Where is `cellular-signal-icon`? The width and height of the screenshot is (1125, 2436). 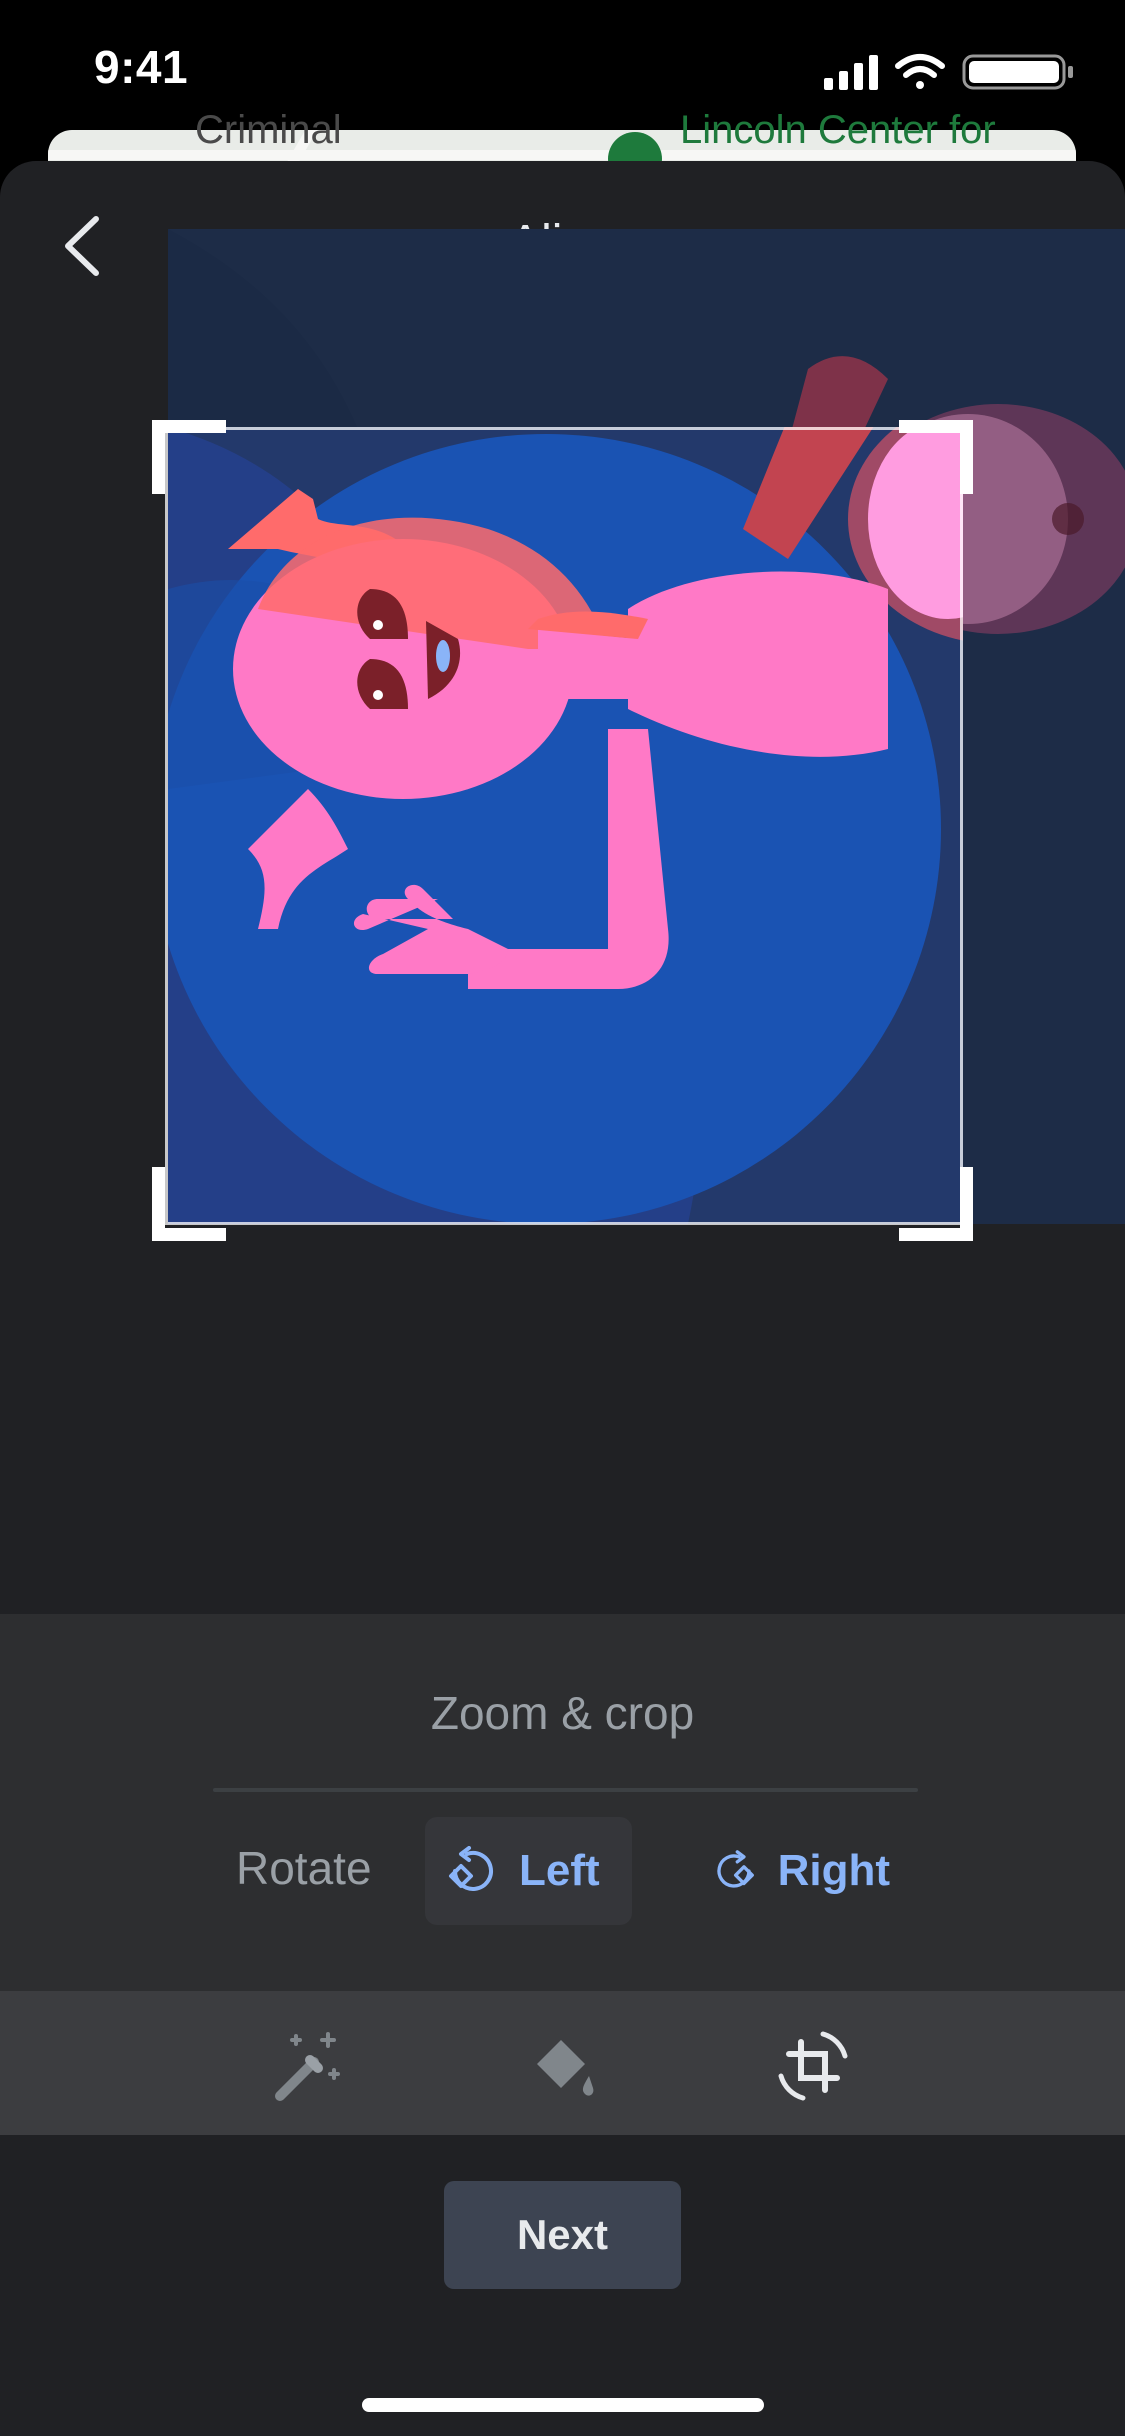
cellular-signal-icon is located at coordinates (851, 72).